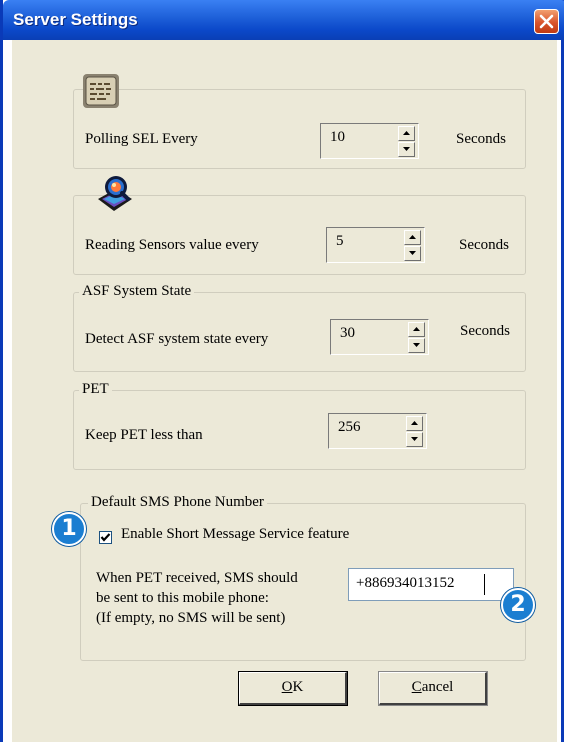  What do you see at coordinates (340, 241) in the screenshot?
I see `sensors-value: 5` at bounding box center [340, 241].